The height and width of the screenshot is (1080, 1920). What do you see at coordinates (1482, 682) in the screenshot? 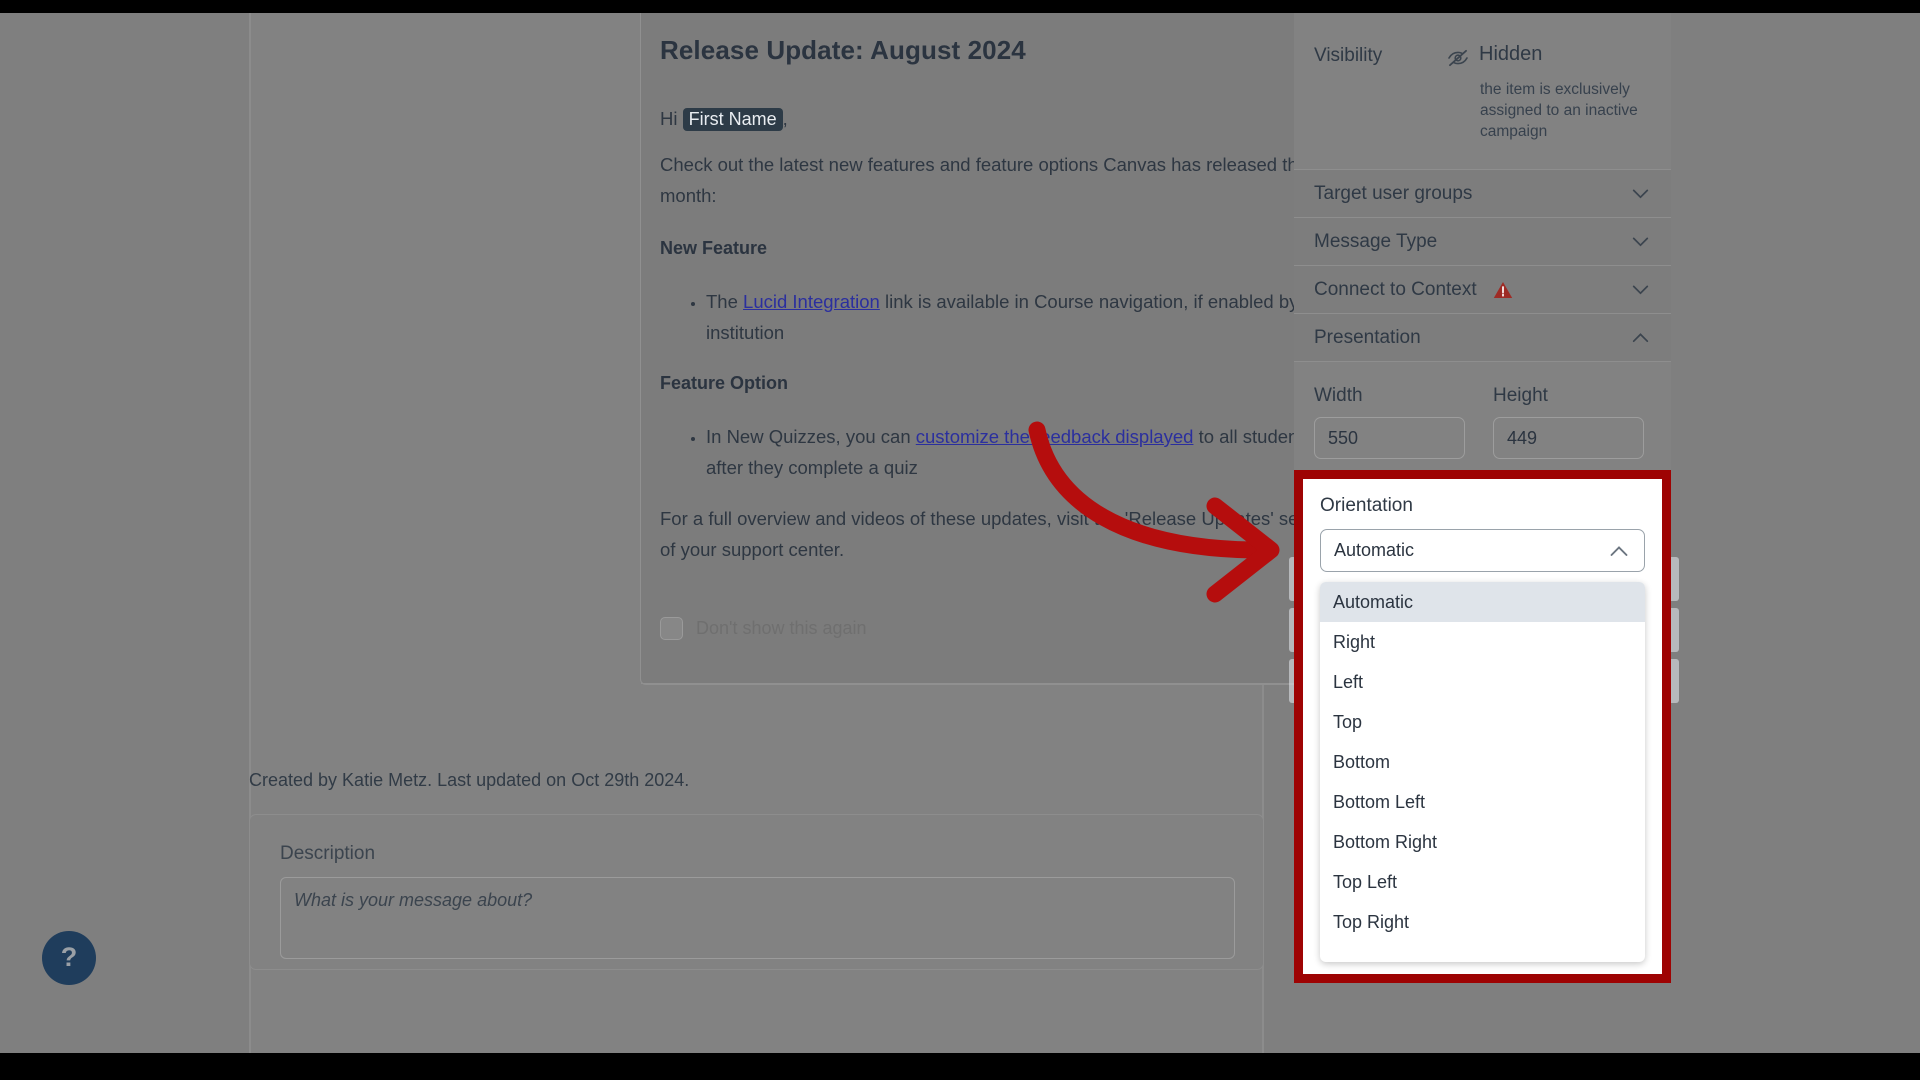
I see `orientation-option-left: Left` at bounding box center [1482, 682].